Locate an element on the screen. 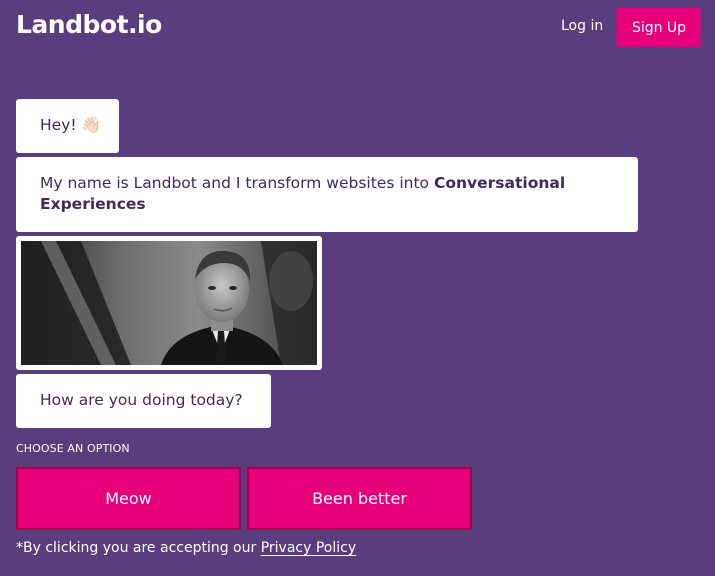 The width and height of the screenshot is (715, 576). chat-bubble-greeting: Hey! 👋🏻 is located at coordinates (67, 126).